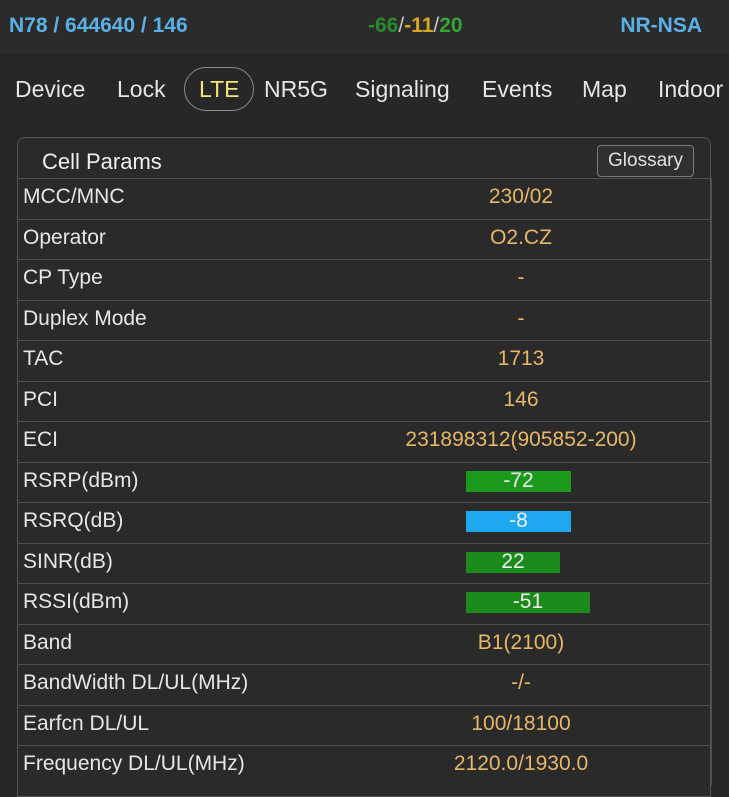  Describe the element at coordinates (521, 196) in the screenshot. I see `param-value: 230/02` at that location.